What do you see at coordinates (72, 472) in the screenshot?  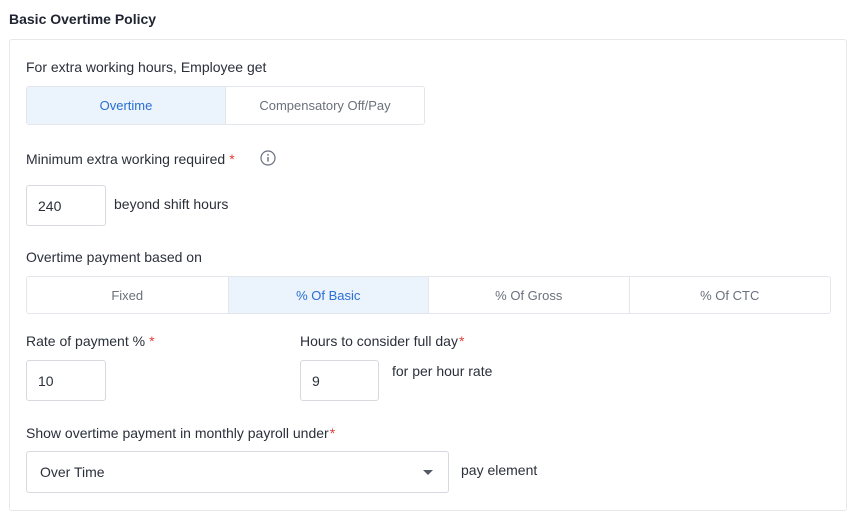 I see `pay-element-selected-value: Over Time` at bounding box center [72, 472].